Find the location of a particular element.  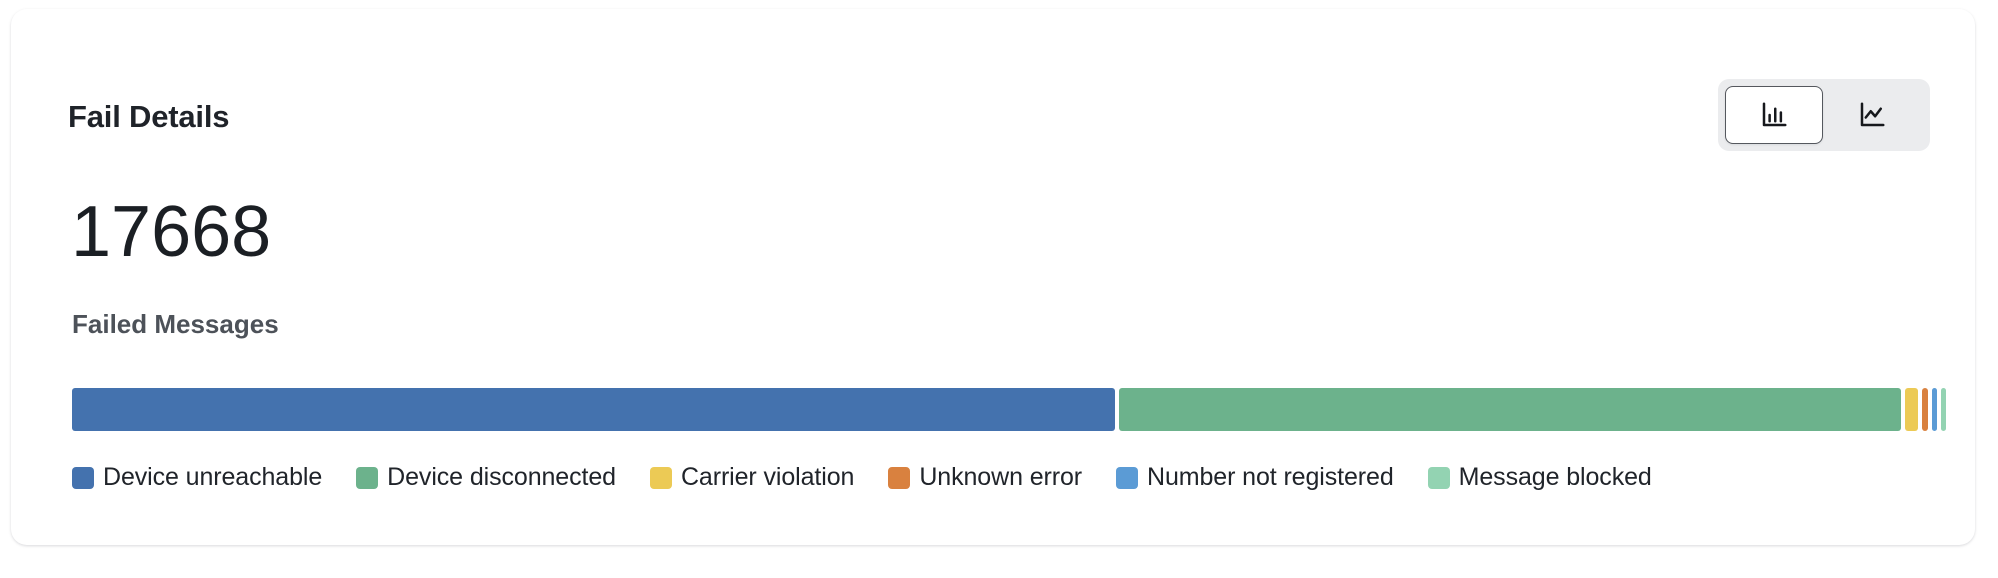

legend-item: Unknown error is located at coordinates (985, 477).